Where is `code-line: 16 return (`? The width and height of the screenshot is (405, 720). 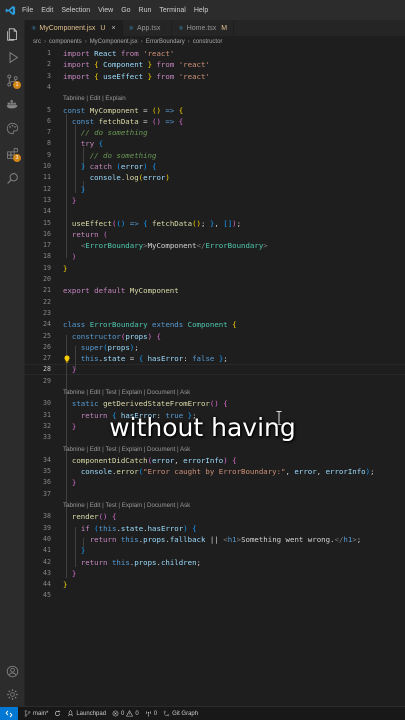
code-line: 16 return ( is located at coordinates (75, 234).